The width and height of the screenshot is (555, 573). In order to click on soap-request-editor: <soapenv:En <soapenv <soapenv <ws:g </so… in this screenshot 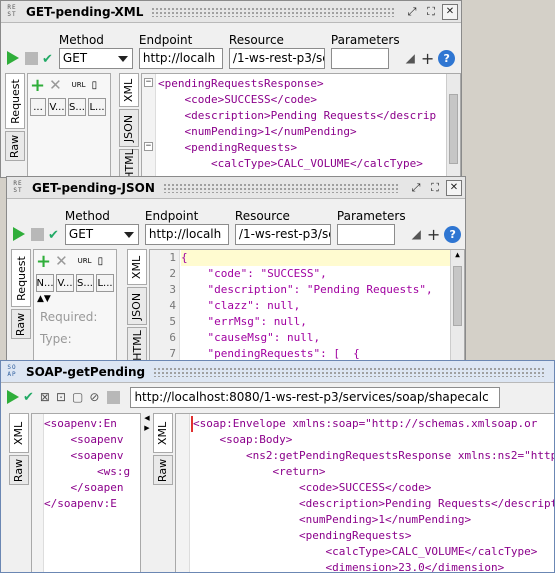, I will do `click(86, 492)`.